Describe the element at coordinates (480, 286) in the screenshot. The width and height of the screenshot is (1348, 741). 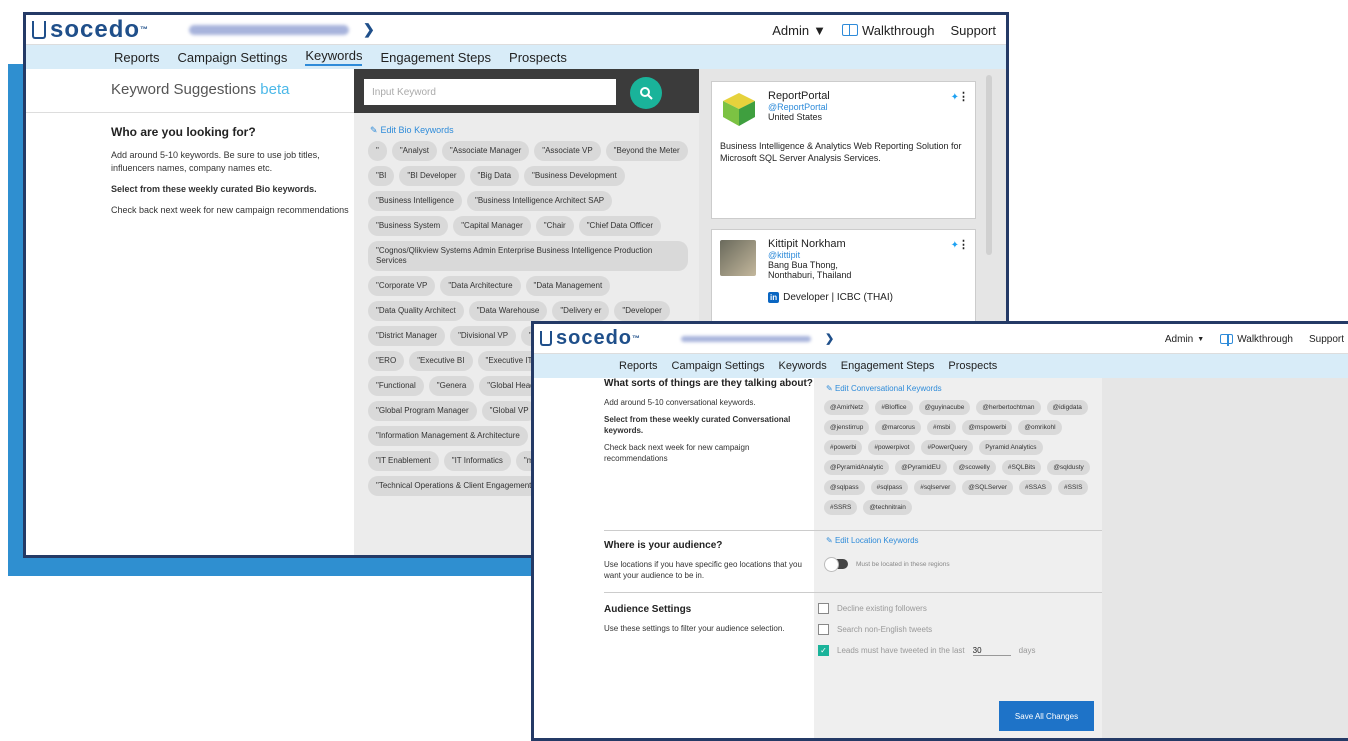
I see `keyword-chip: "Data Architecture` at that location.